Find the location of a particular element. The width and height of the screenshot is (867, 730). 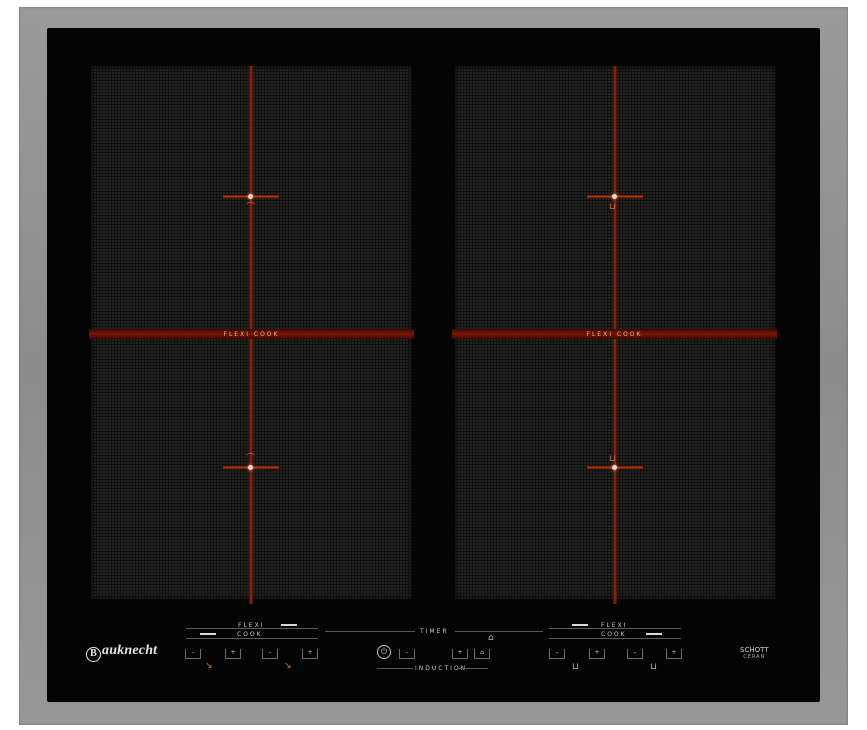

right-front-minus-button: – is located at coordinates (557, 654).